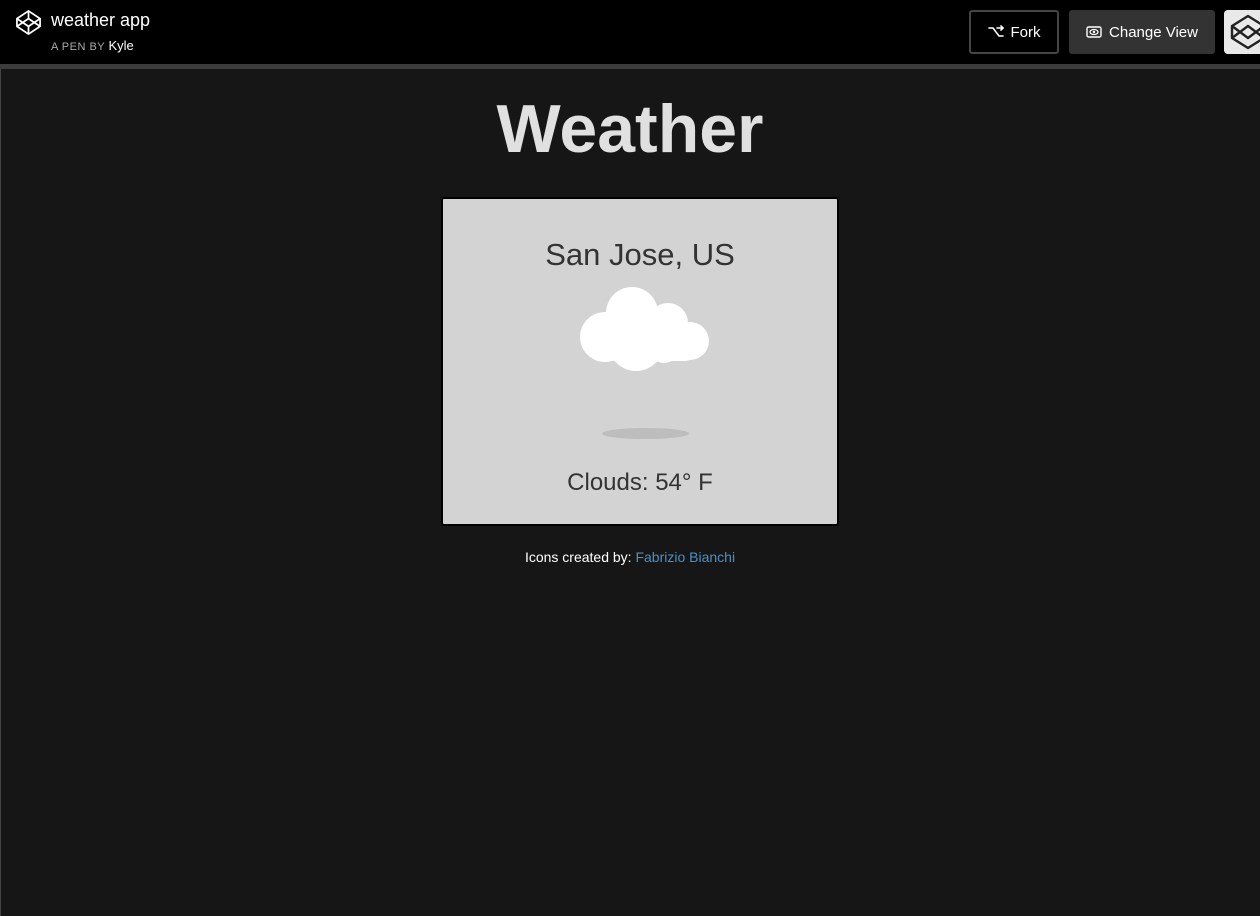 Image resolution: width=1260 pixels, height=916 pixels. What do you see at coordinates (78, 47) in the screenshot?
I see `pen-by-prefix: A PEN BY` at bounding box center [78, 47].